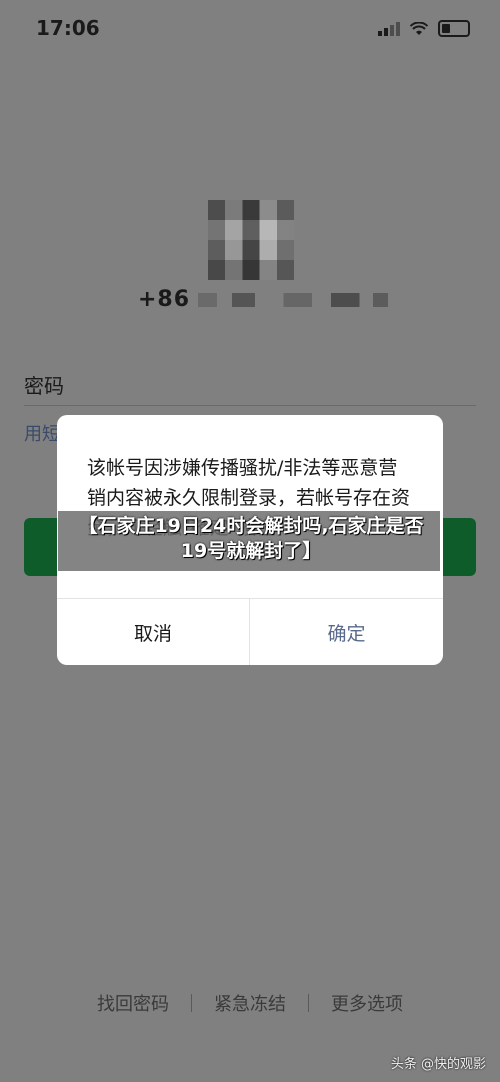 This screenshot has height=1082, width=500. What do you see at coordinates (438, 1064) in the screenshot?
I see `watermark: 头条 @快的观影` at bounding box center [438, 1064].